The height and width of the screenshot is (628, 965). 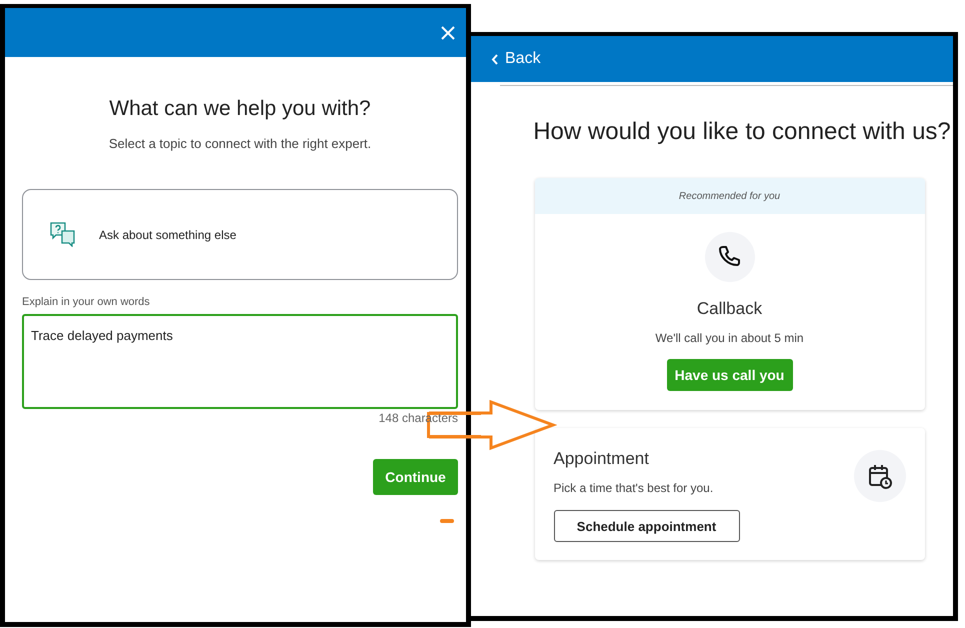 I want to click on chat-bubbles-icon, so click(x=62, y=234).